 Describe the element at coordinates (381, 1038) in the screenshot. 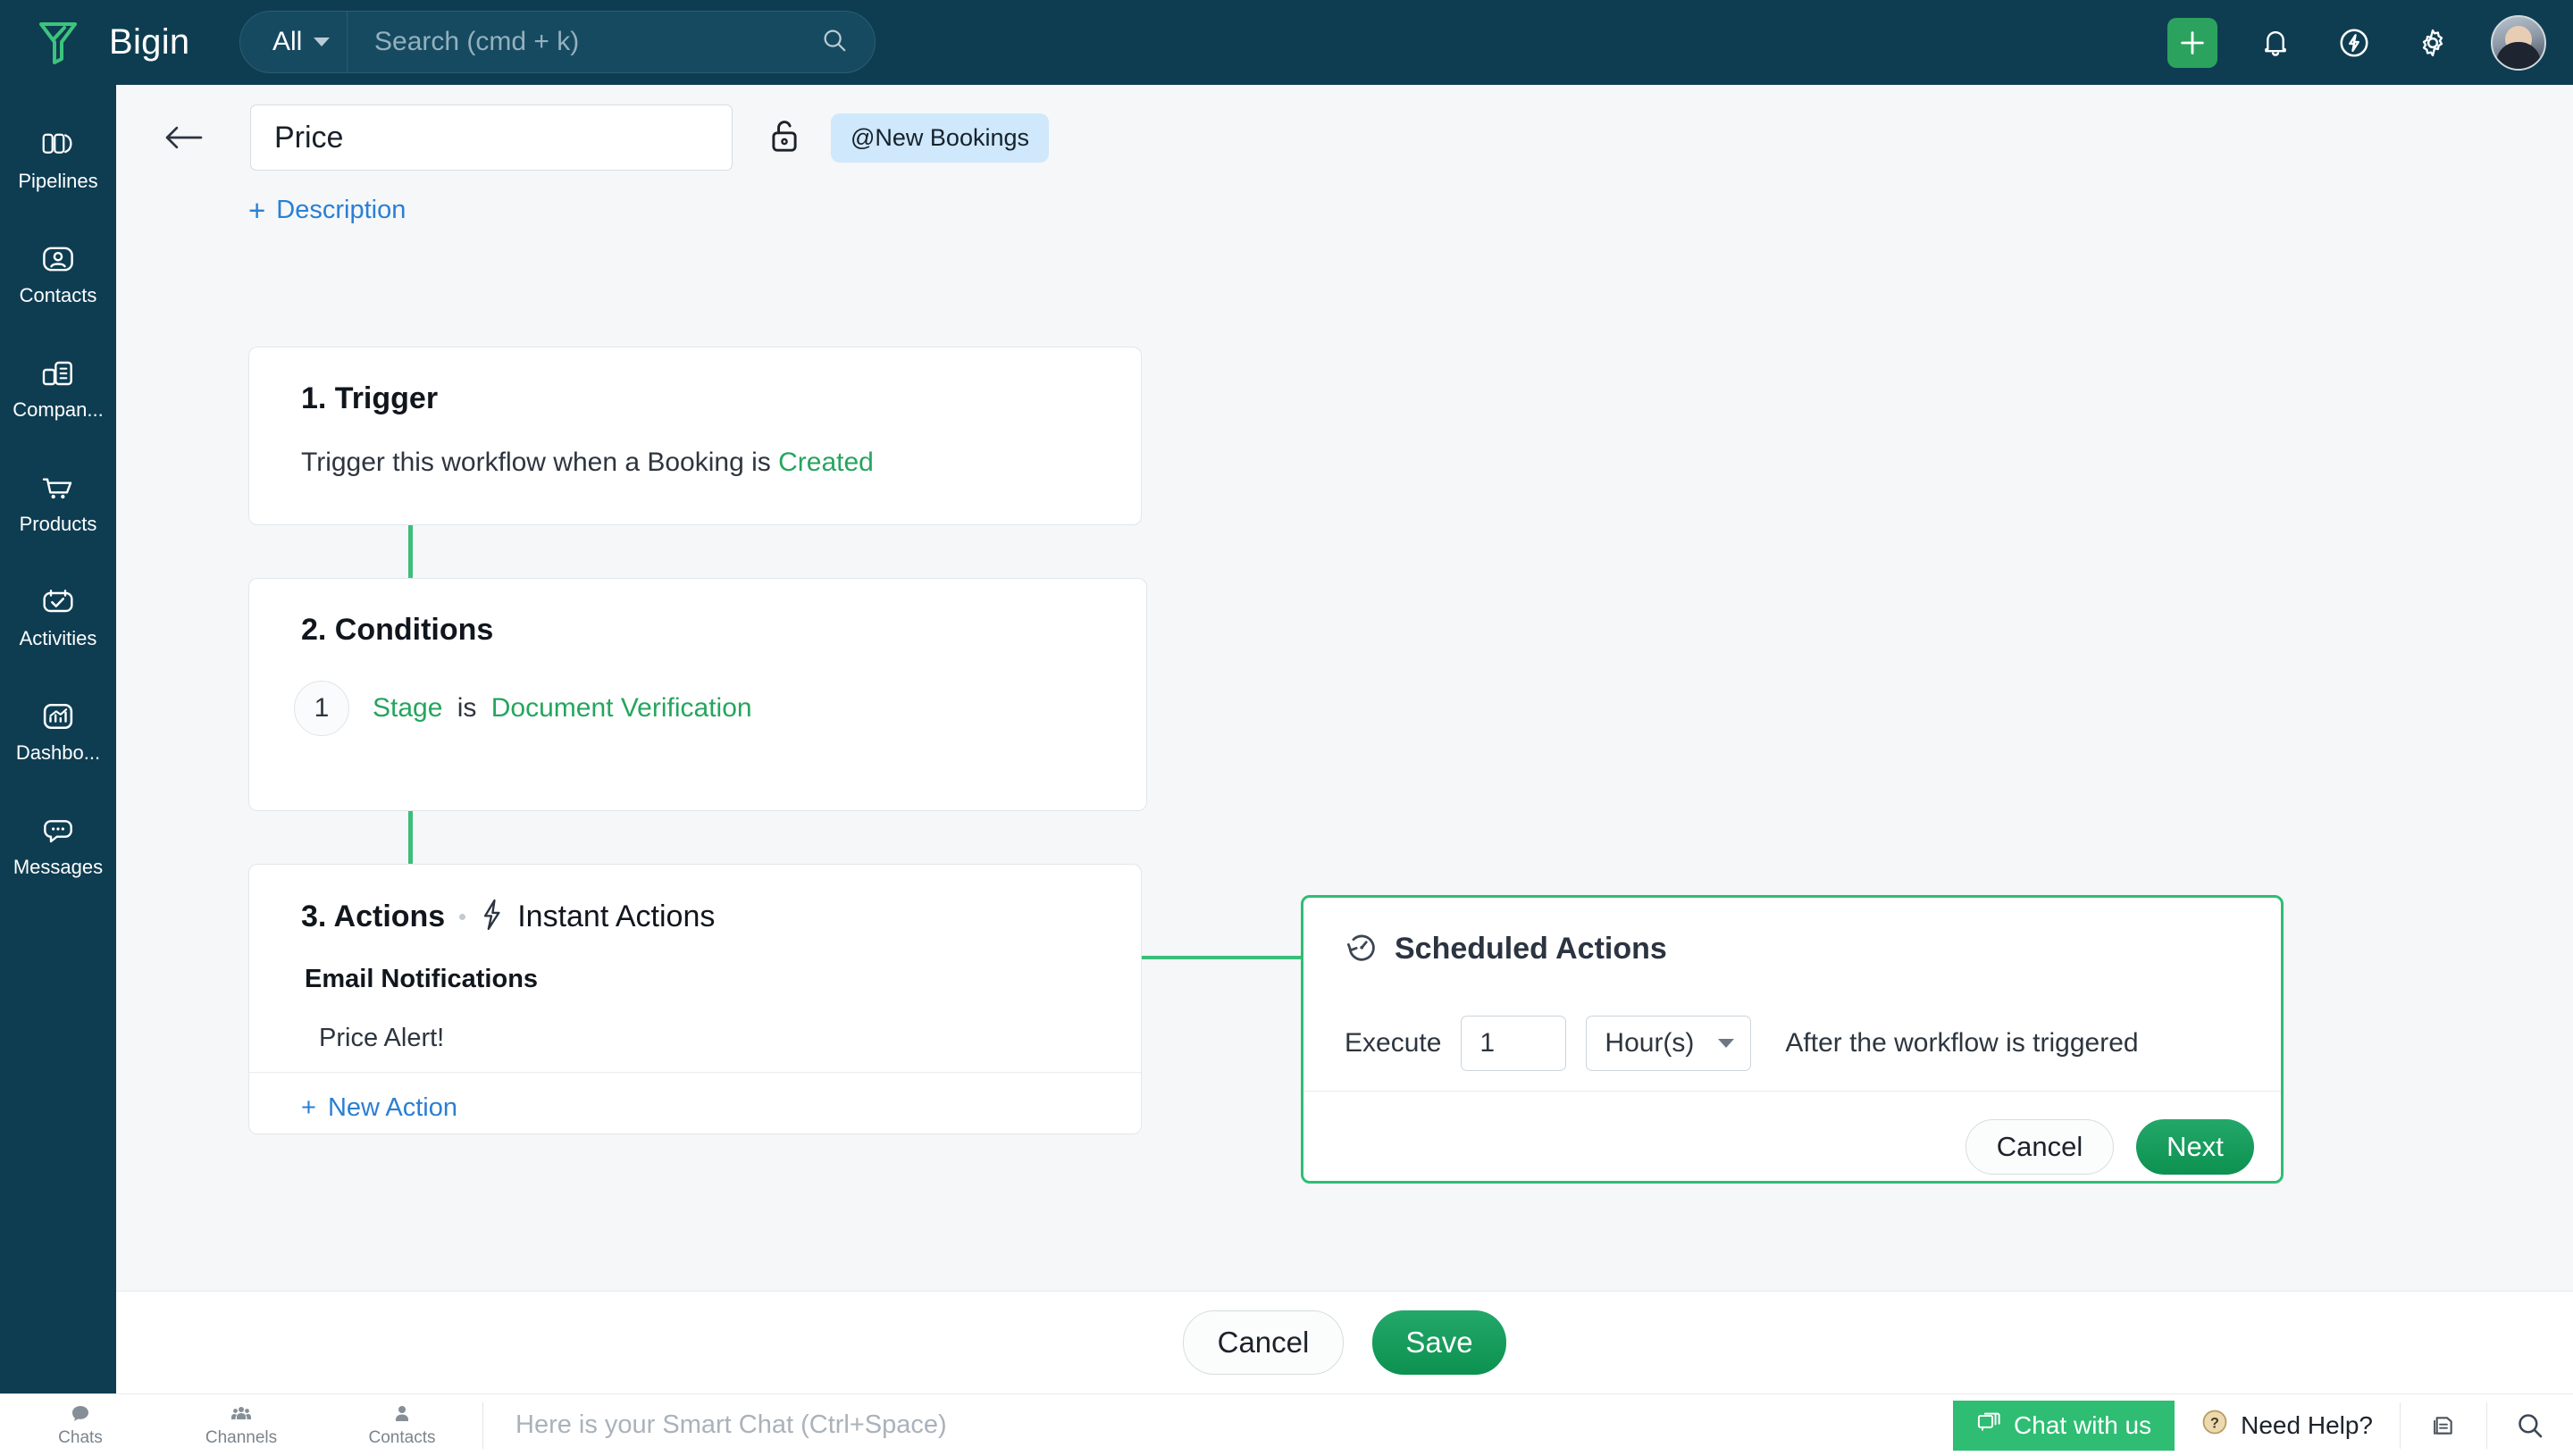

I see `action-item: Price Alert!` at that location.